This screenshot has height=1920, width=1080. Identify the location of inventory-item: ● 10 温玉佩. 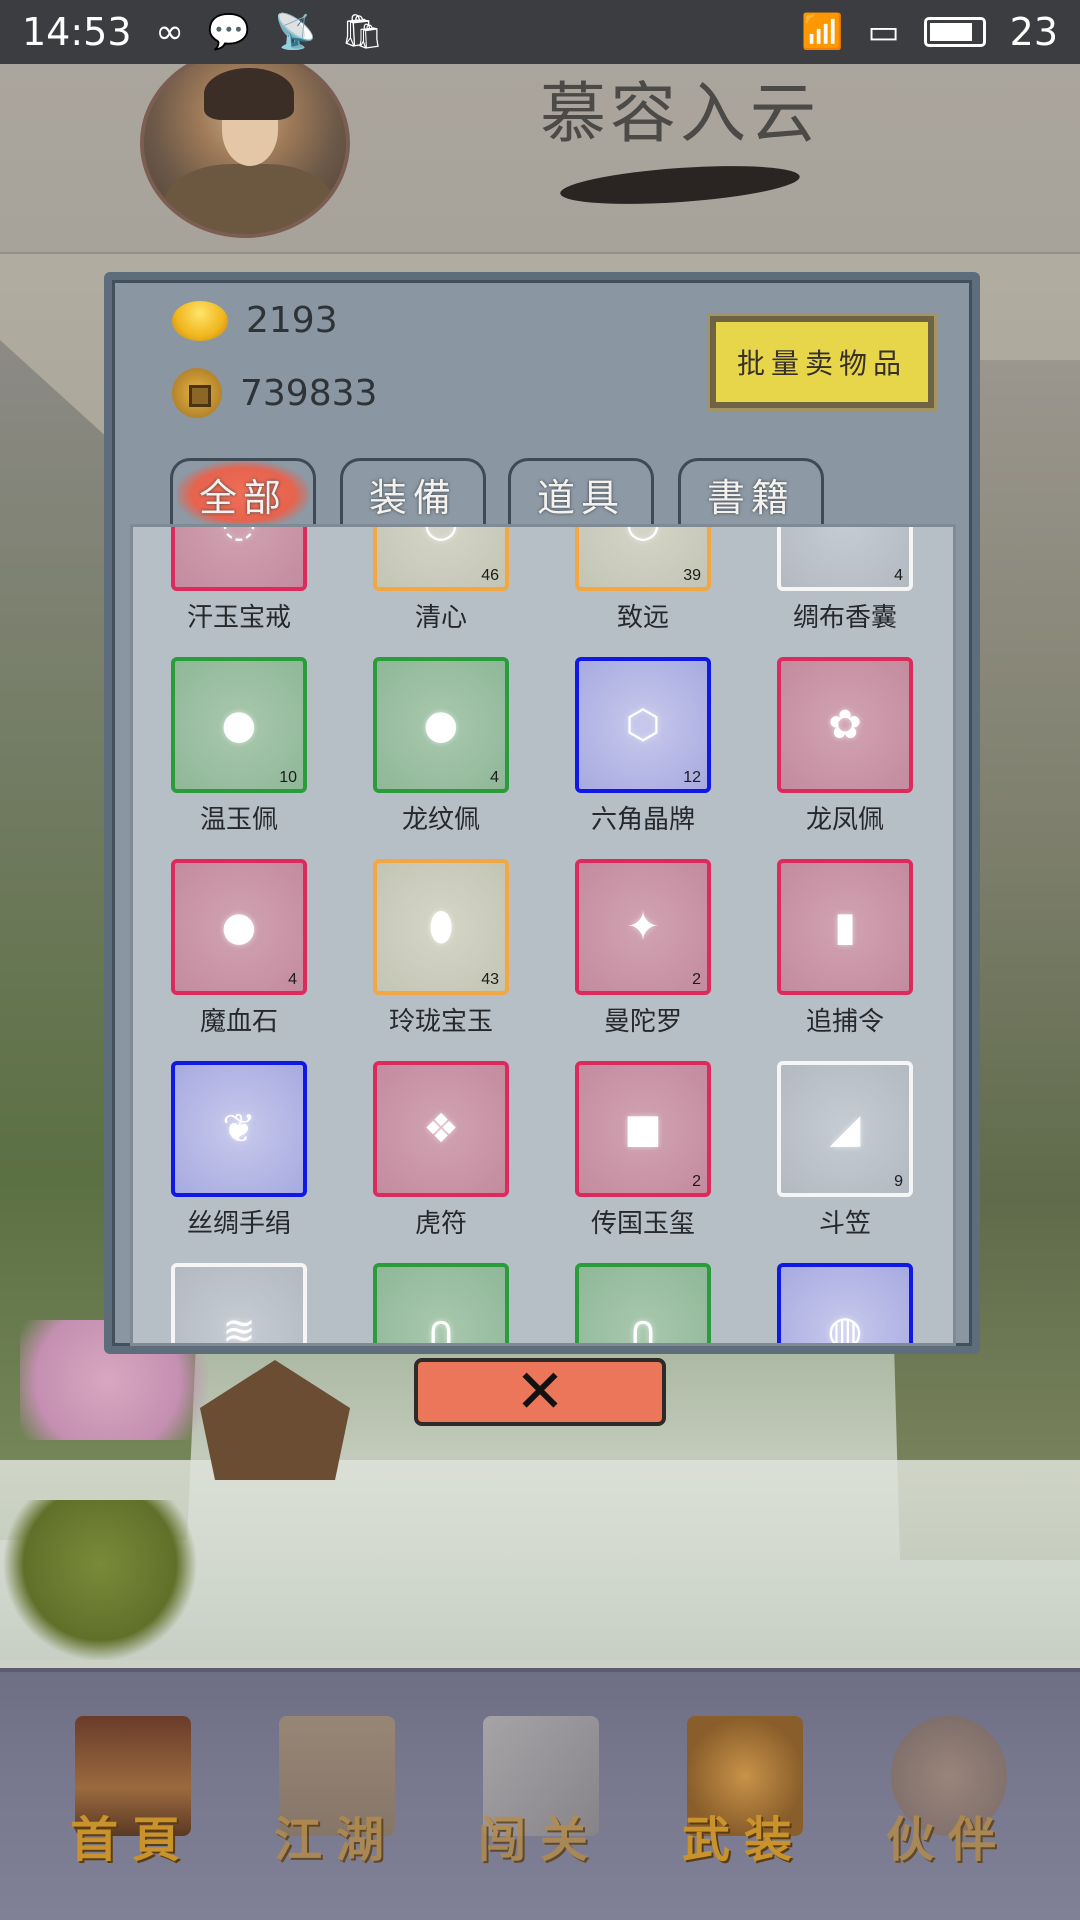
(238, 755).